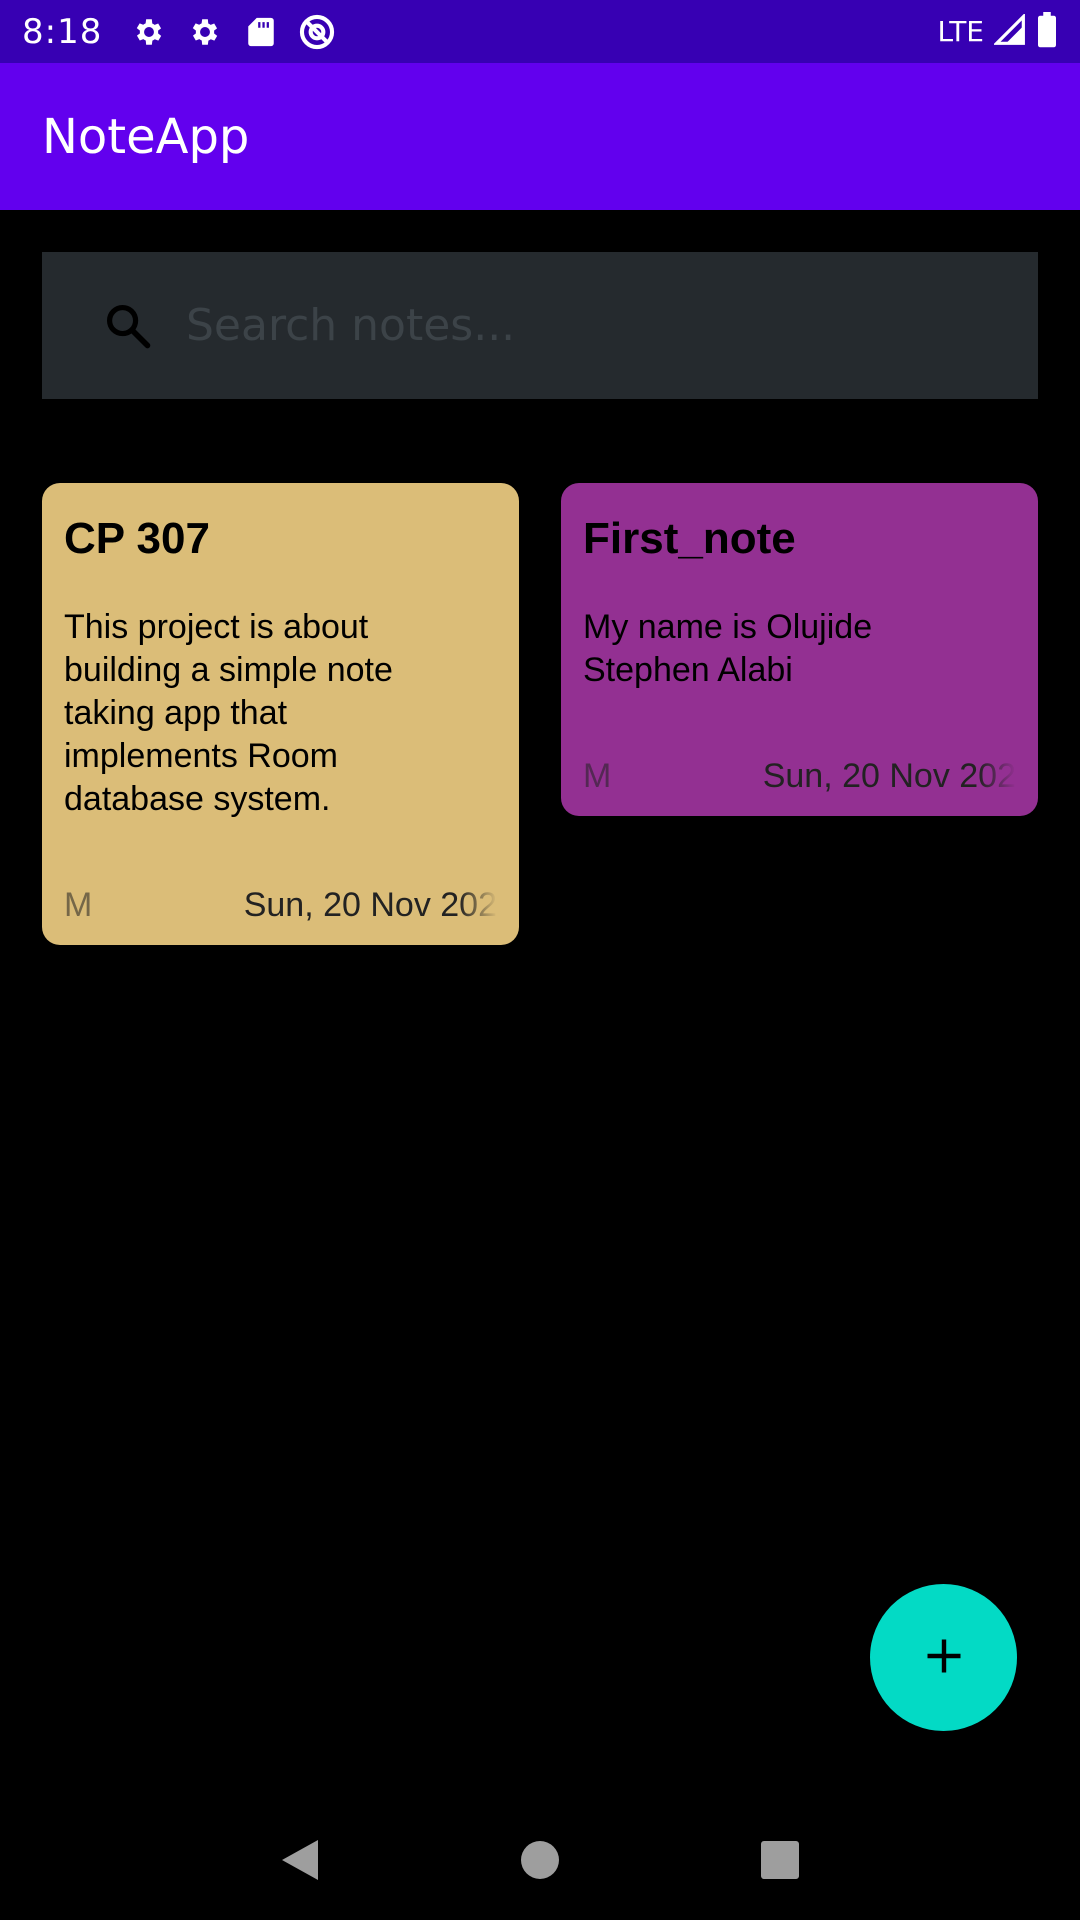 Image resolution: width=1080 pixels, height=1920 pixels. Describe the element at coordinates (960, 31) in the screenshot. I see `network-type: LTE` at that location.